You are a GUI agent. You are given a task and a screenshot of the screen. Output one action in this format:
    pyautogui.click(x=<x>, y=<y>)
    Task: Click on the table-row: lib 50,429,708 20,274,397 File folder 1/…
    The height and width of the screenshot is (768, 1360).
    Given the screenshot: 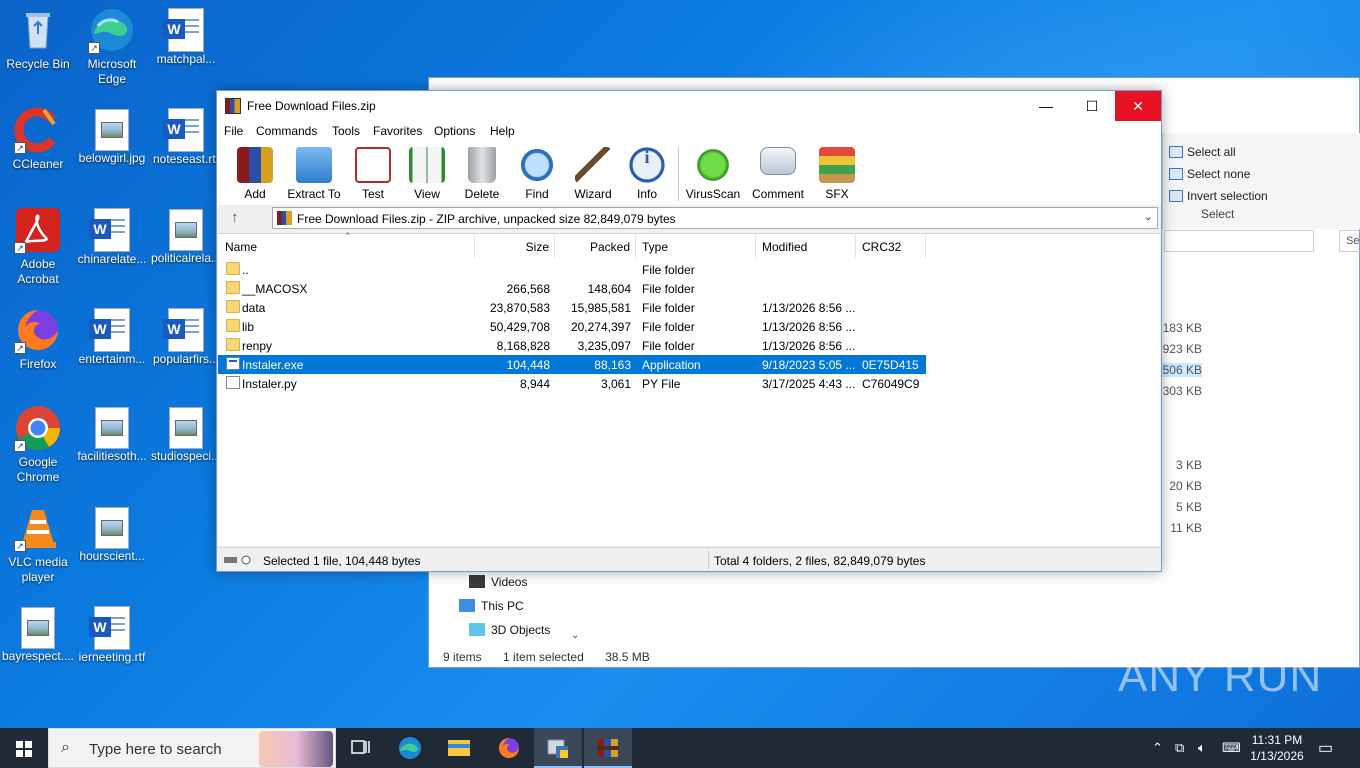 What is the action you would take?
    pyautogui.click(x=572, y=326)
    